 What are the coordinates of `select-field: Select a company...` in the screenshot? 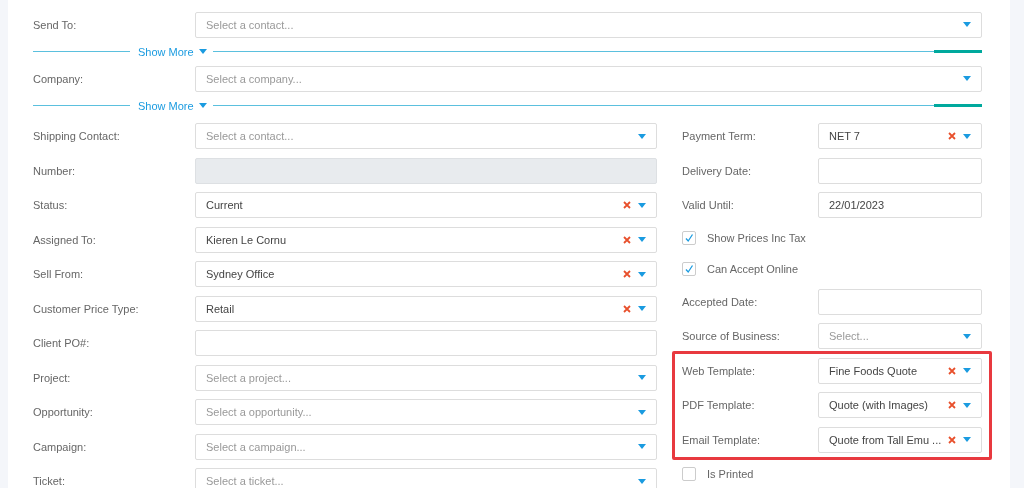 It's located at (588, 78).